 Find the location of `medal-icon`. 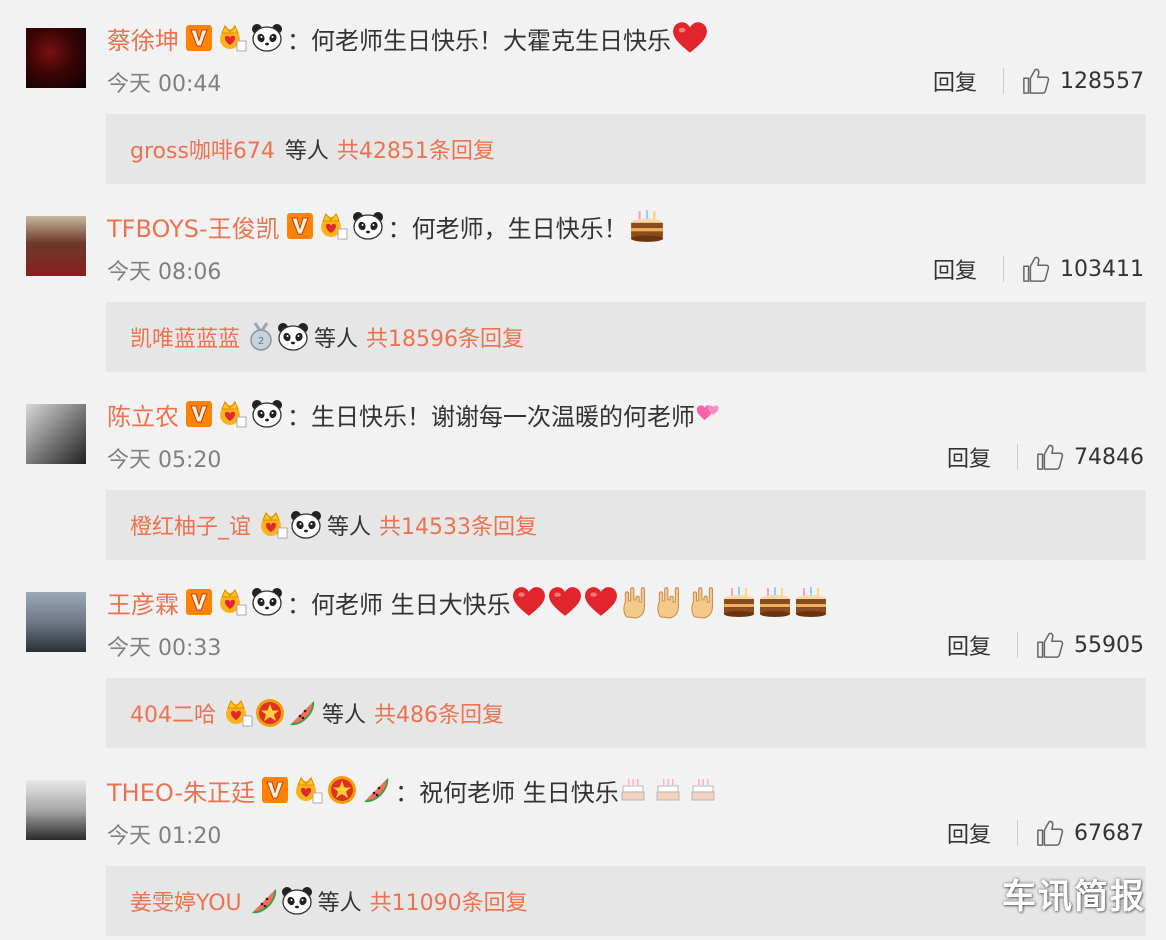

medal-icon is located at coordinates (261, 337).